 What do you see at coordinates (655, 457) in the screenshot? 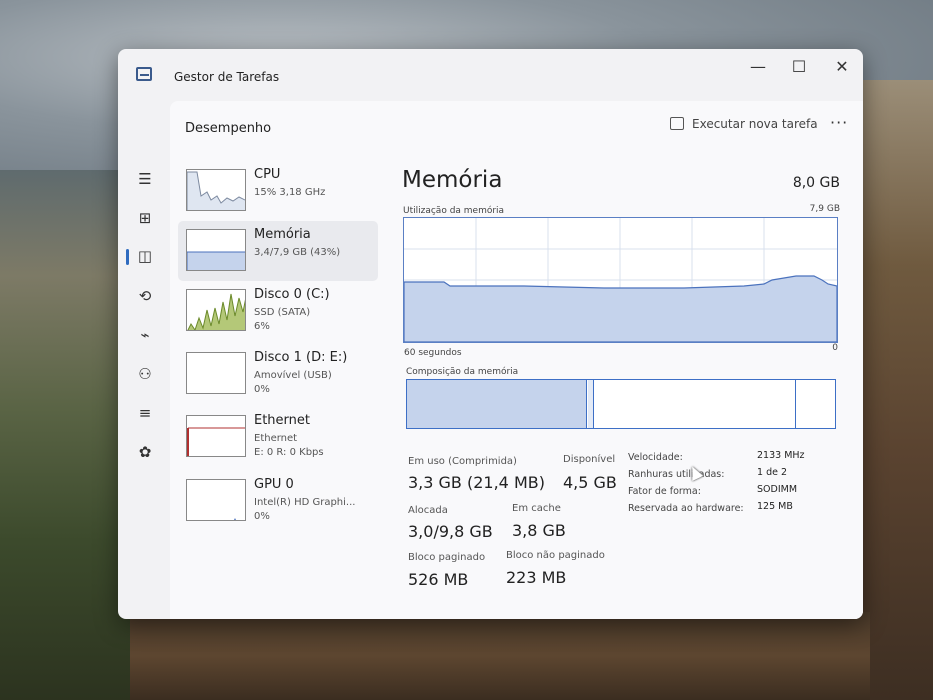
I see `spec-key-speed: Velocidade:` at bounding box center [655, 457].